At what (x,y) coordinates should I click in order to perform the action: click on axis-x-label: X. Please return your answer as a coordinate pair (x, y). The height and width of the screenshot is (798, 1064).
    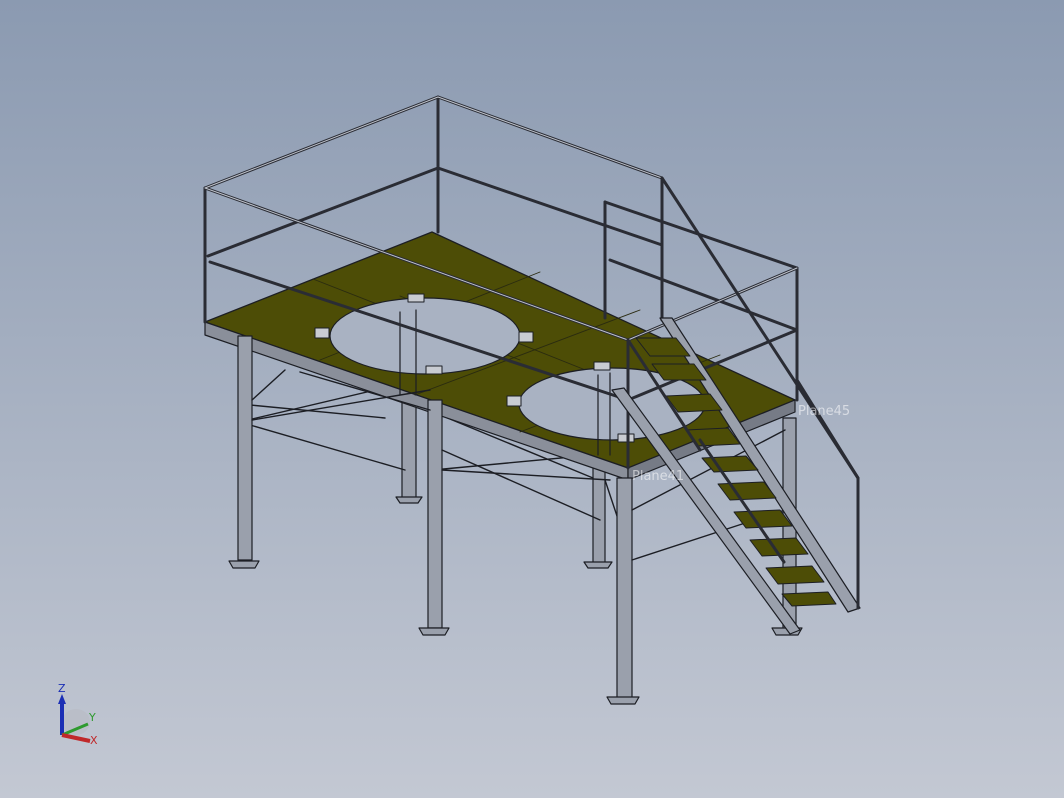
    Looking at the image, I should click on (94, 740).